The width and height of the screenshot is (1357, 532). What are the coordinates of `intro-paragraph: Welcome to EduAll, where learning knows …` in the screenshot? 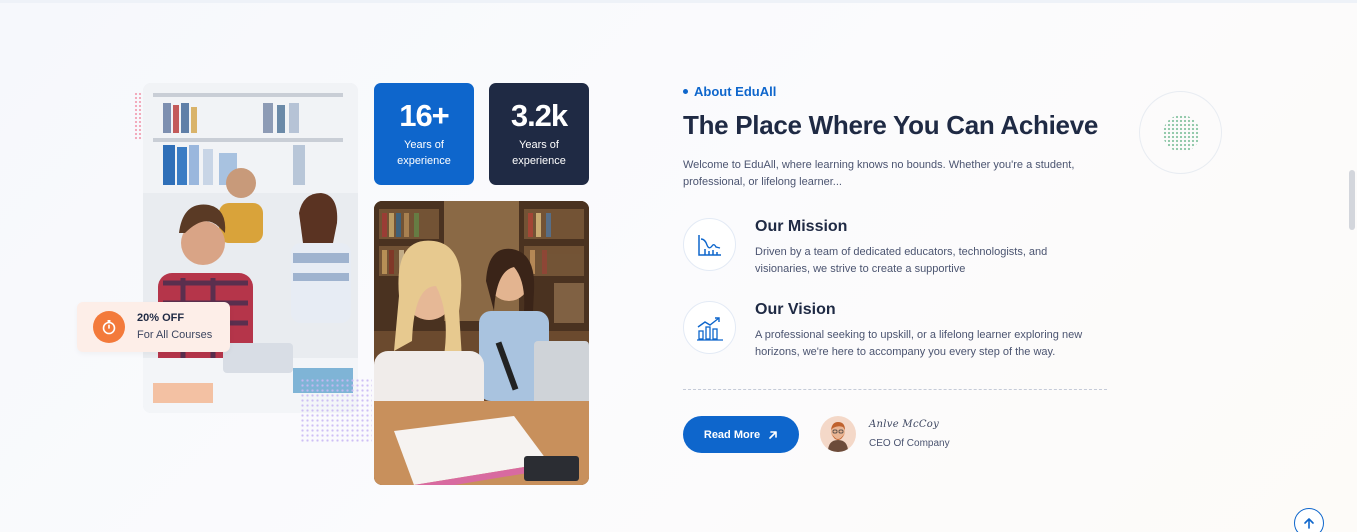 It's located at (879, 173).